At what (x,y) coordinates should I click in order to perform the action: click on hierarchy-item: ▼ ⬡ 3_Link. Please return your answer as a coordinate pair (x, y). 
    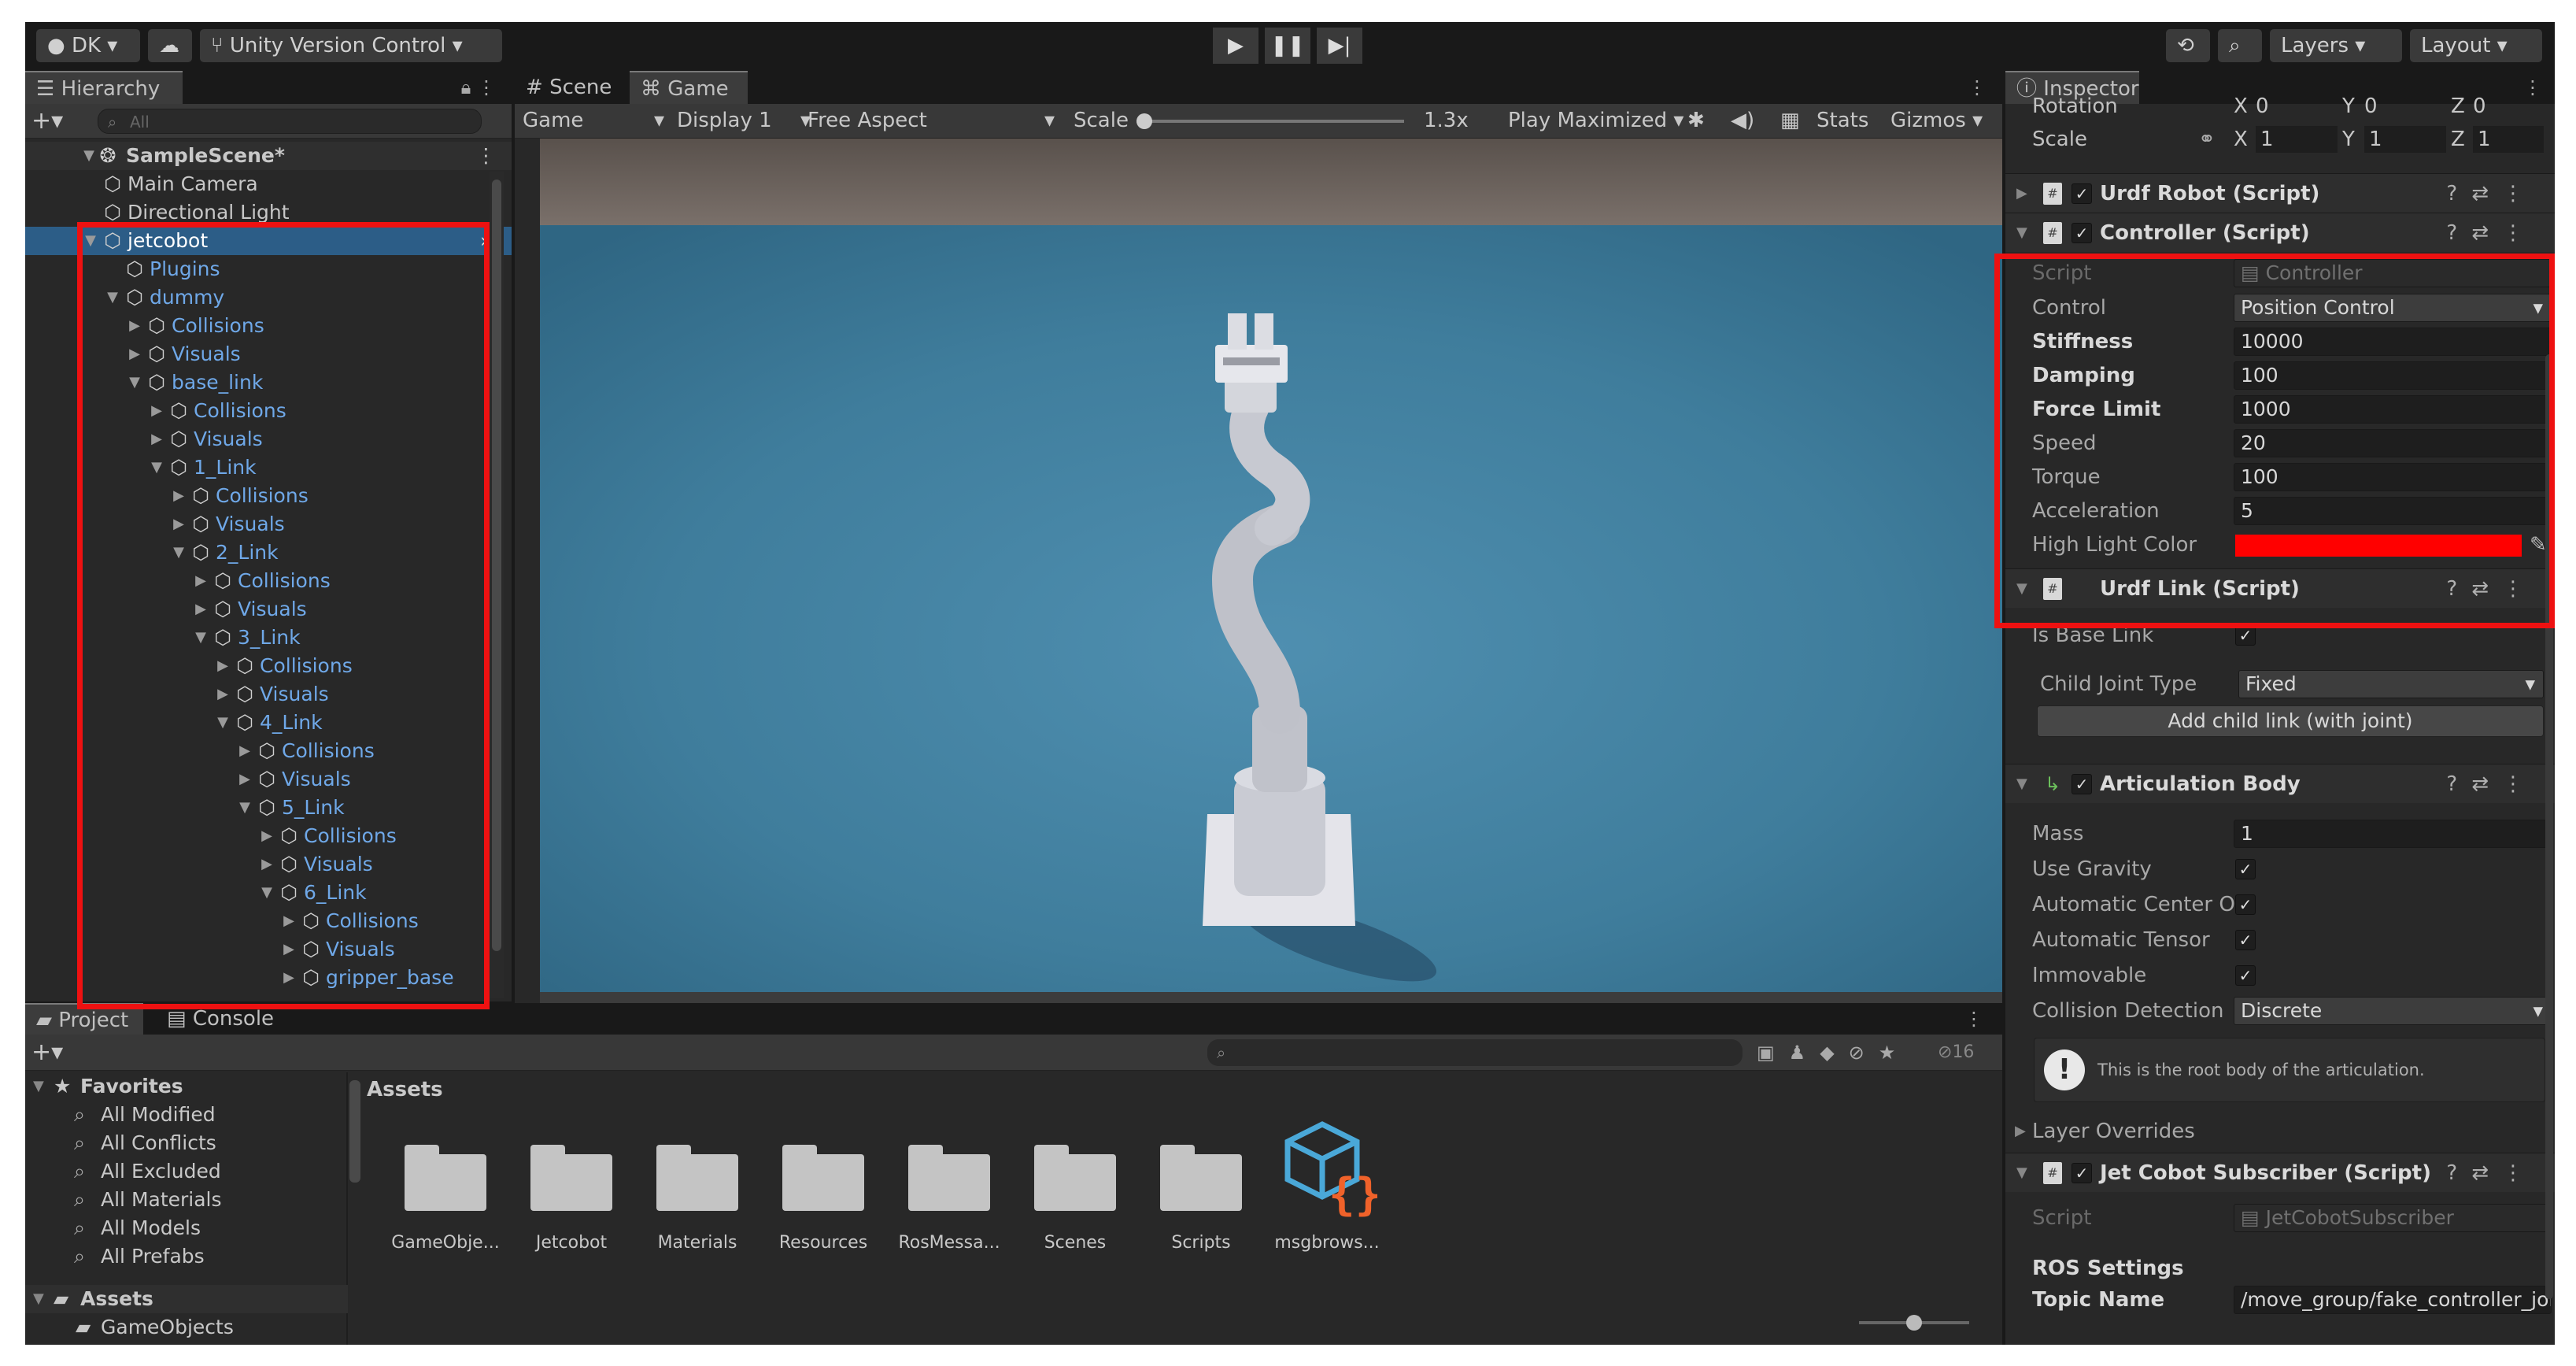
    Looking at the image, I should click on (268, 638).